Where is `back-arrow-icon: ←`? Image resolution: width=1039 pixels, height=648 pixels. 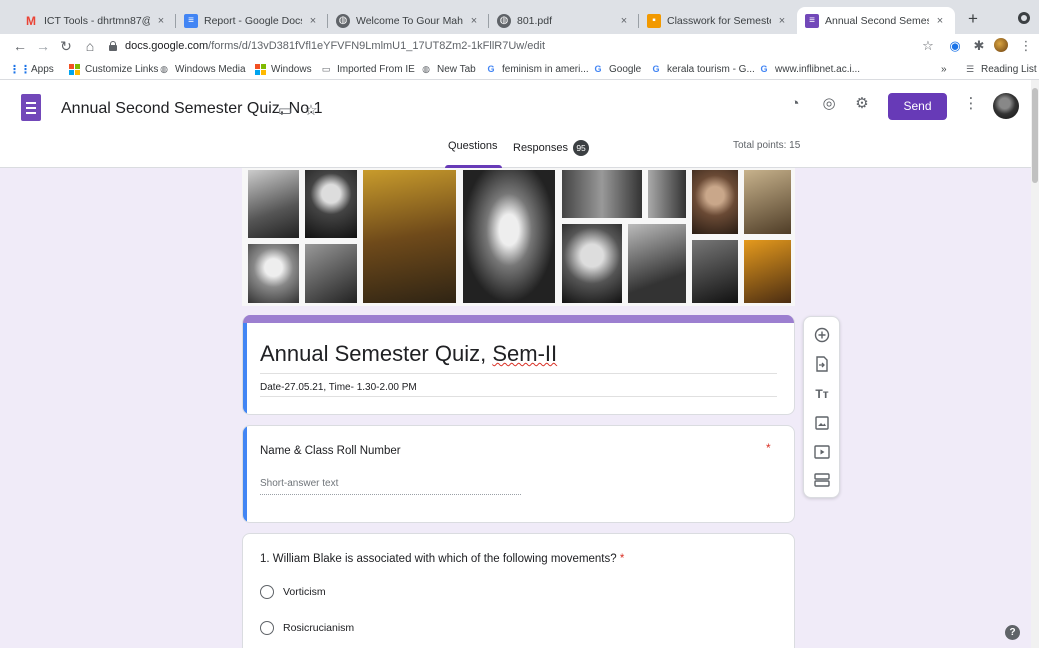 back-arrow-icon: ← is located at coordinates (20, 46).